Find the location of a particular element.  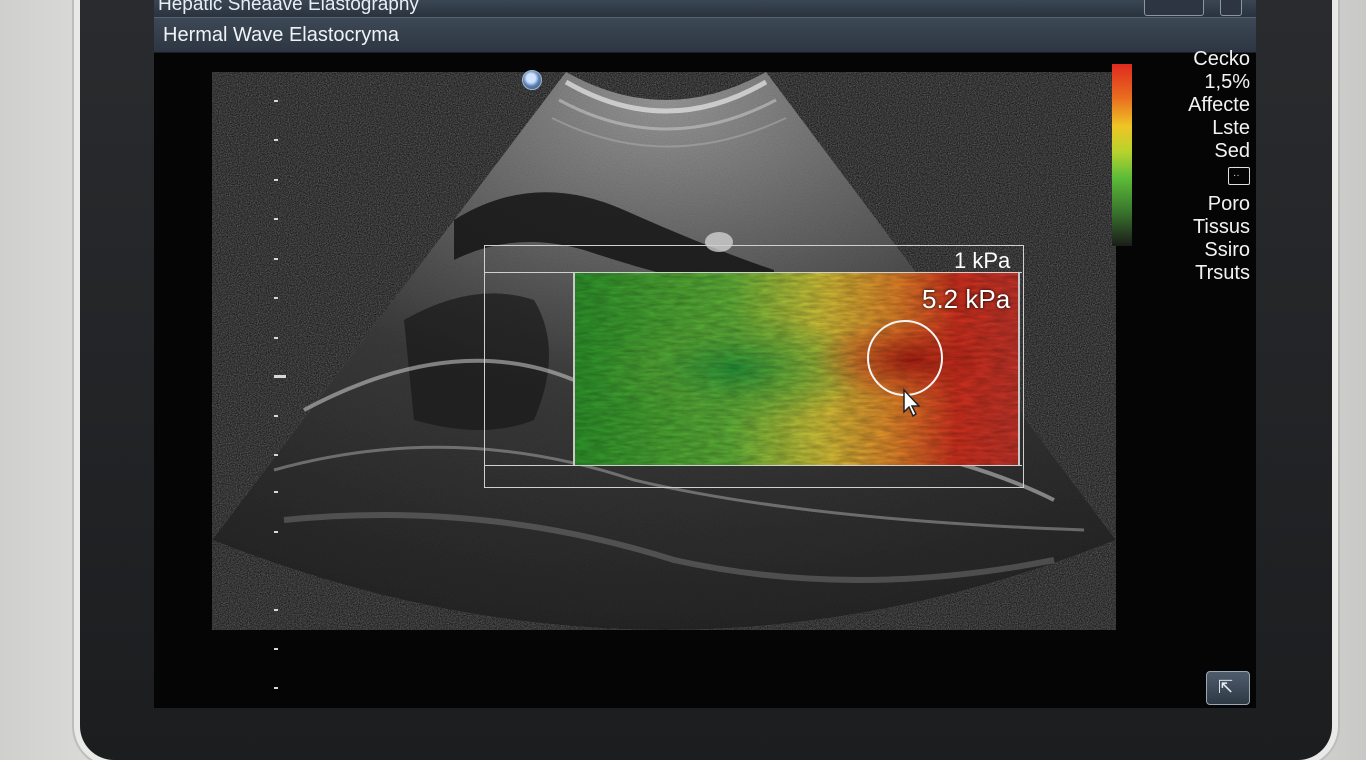

roi-bottom-divider is located at coordinates (753, 465).